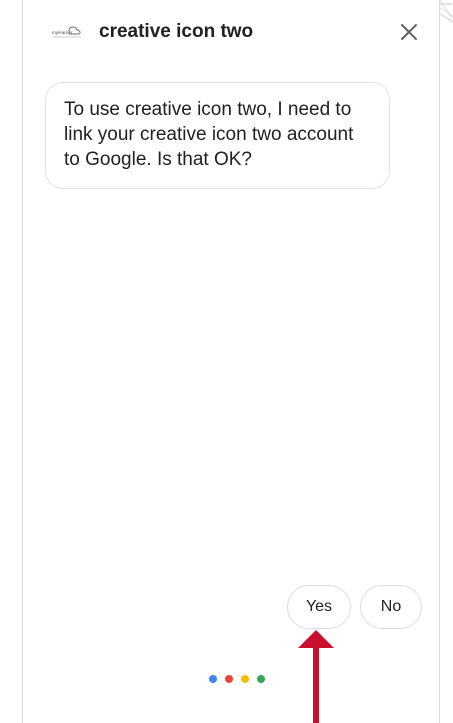 This screenshot has height=723, width=453. I want to click on blue-dot, so click(213, 679).